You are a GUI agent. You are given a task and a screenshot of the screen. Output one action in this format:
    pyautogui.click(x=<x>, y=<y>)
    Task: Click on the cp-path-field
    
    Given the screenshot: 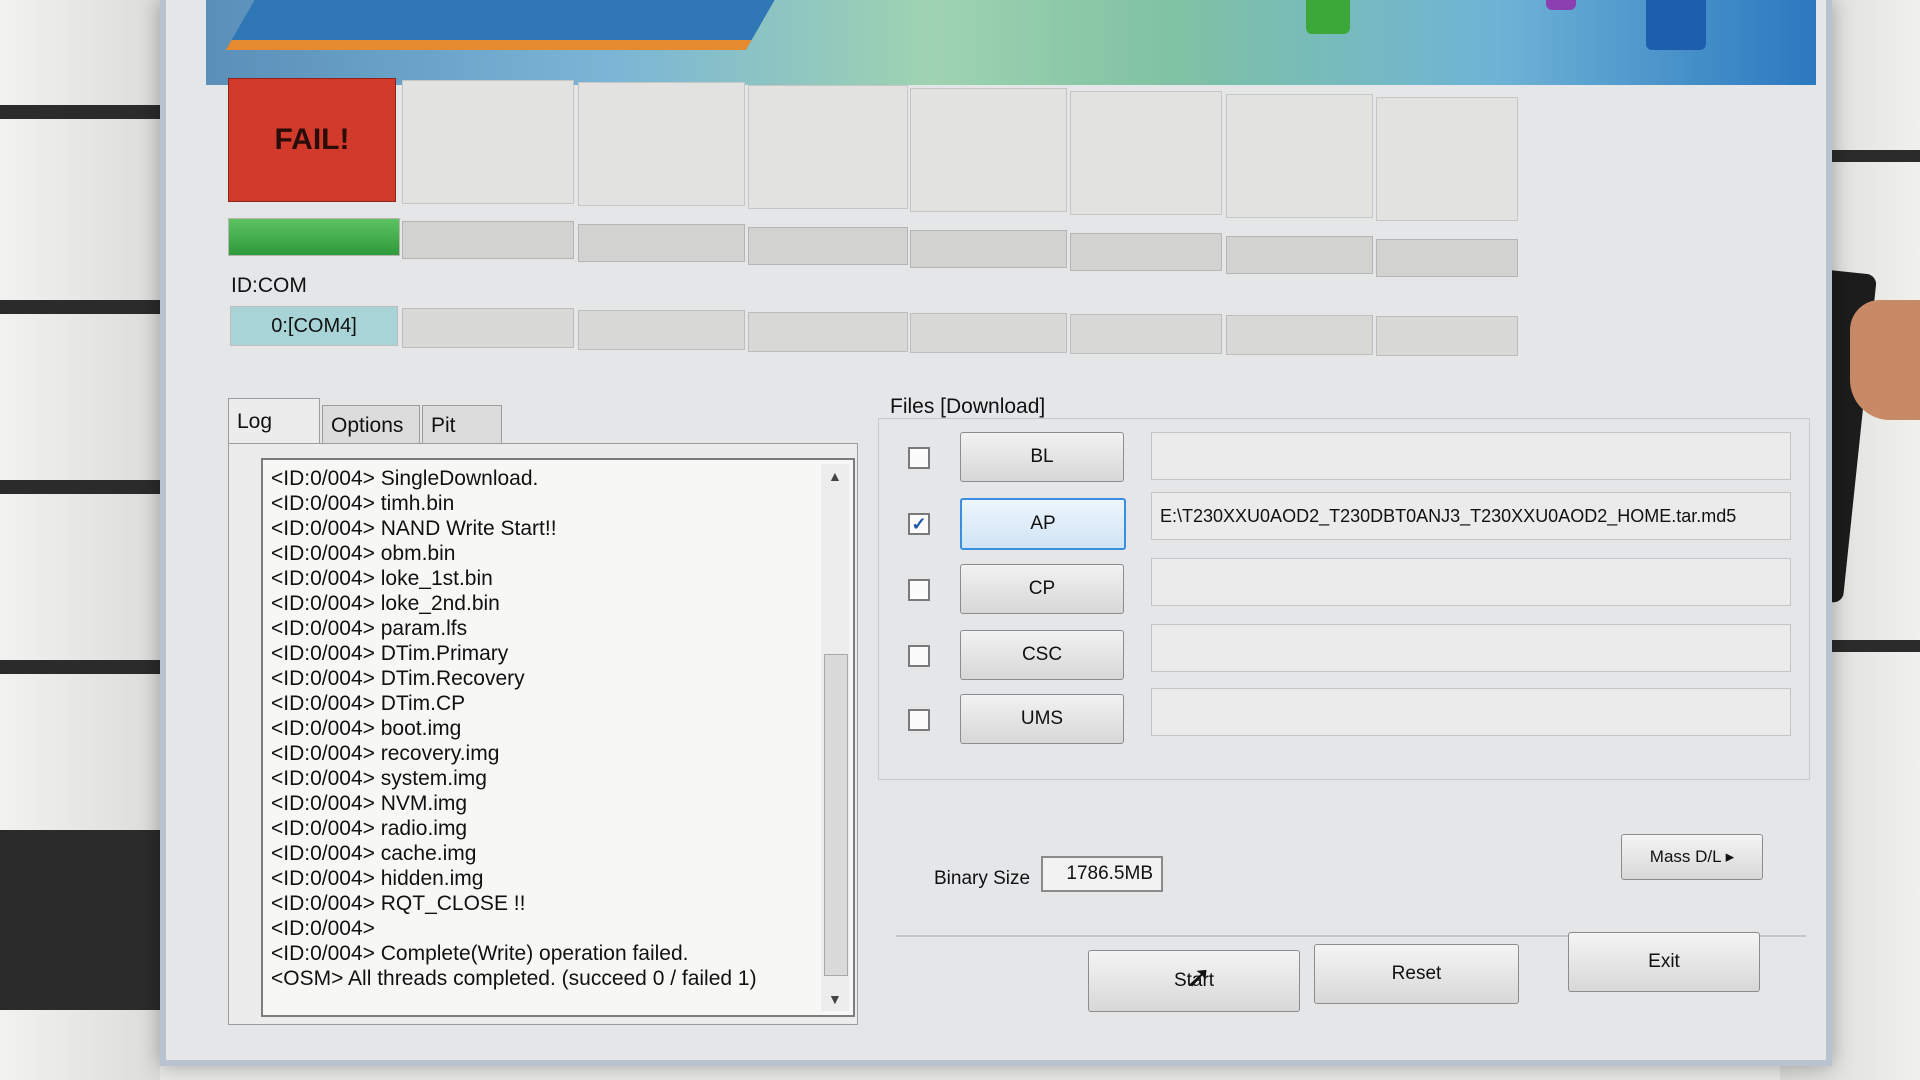 What is the action you would take?
    pyautogui.click(x=1471, y=582)
    